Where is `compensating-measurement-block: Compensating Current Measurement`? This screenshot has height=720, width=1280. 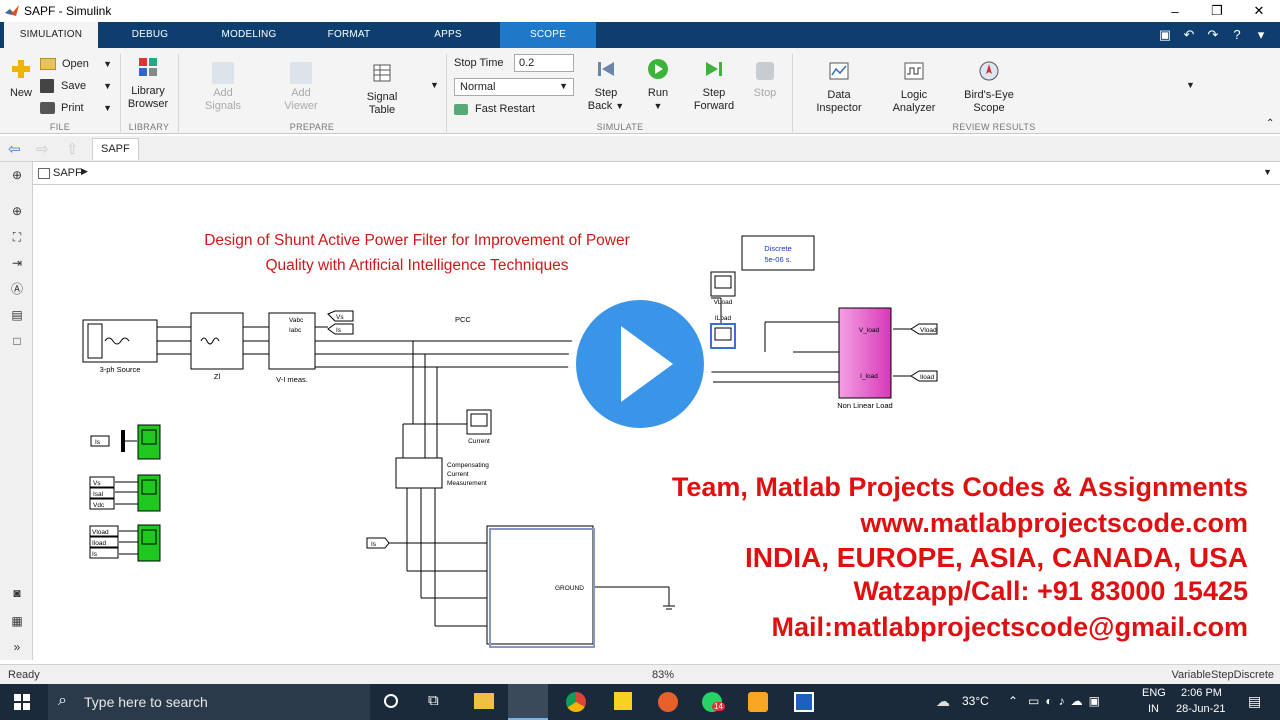
compensating-measurement-block: Compensating Current Measurement is located at coordinates (442, 473).